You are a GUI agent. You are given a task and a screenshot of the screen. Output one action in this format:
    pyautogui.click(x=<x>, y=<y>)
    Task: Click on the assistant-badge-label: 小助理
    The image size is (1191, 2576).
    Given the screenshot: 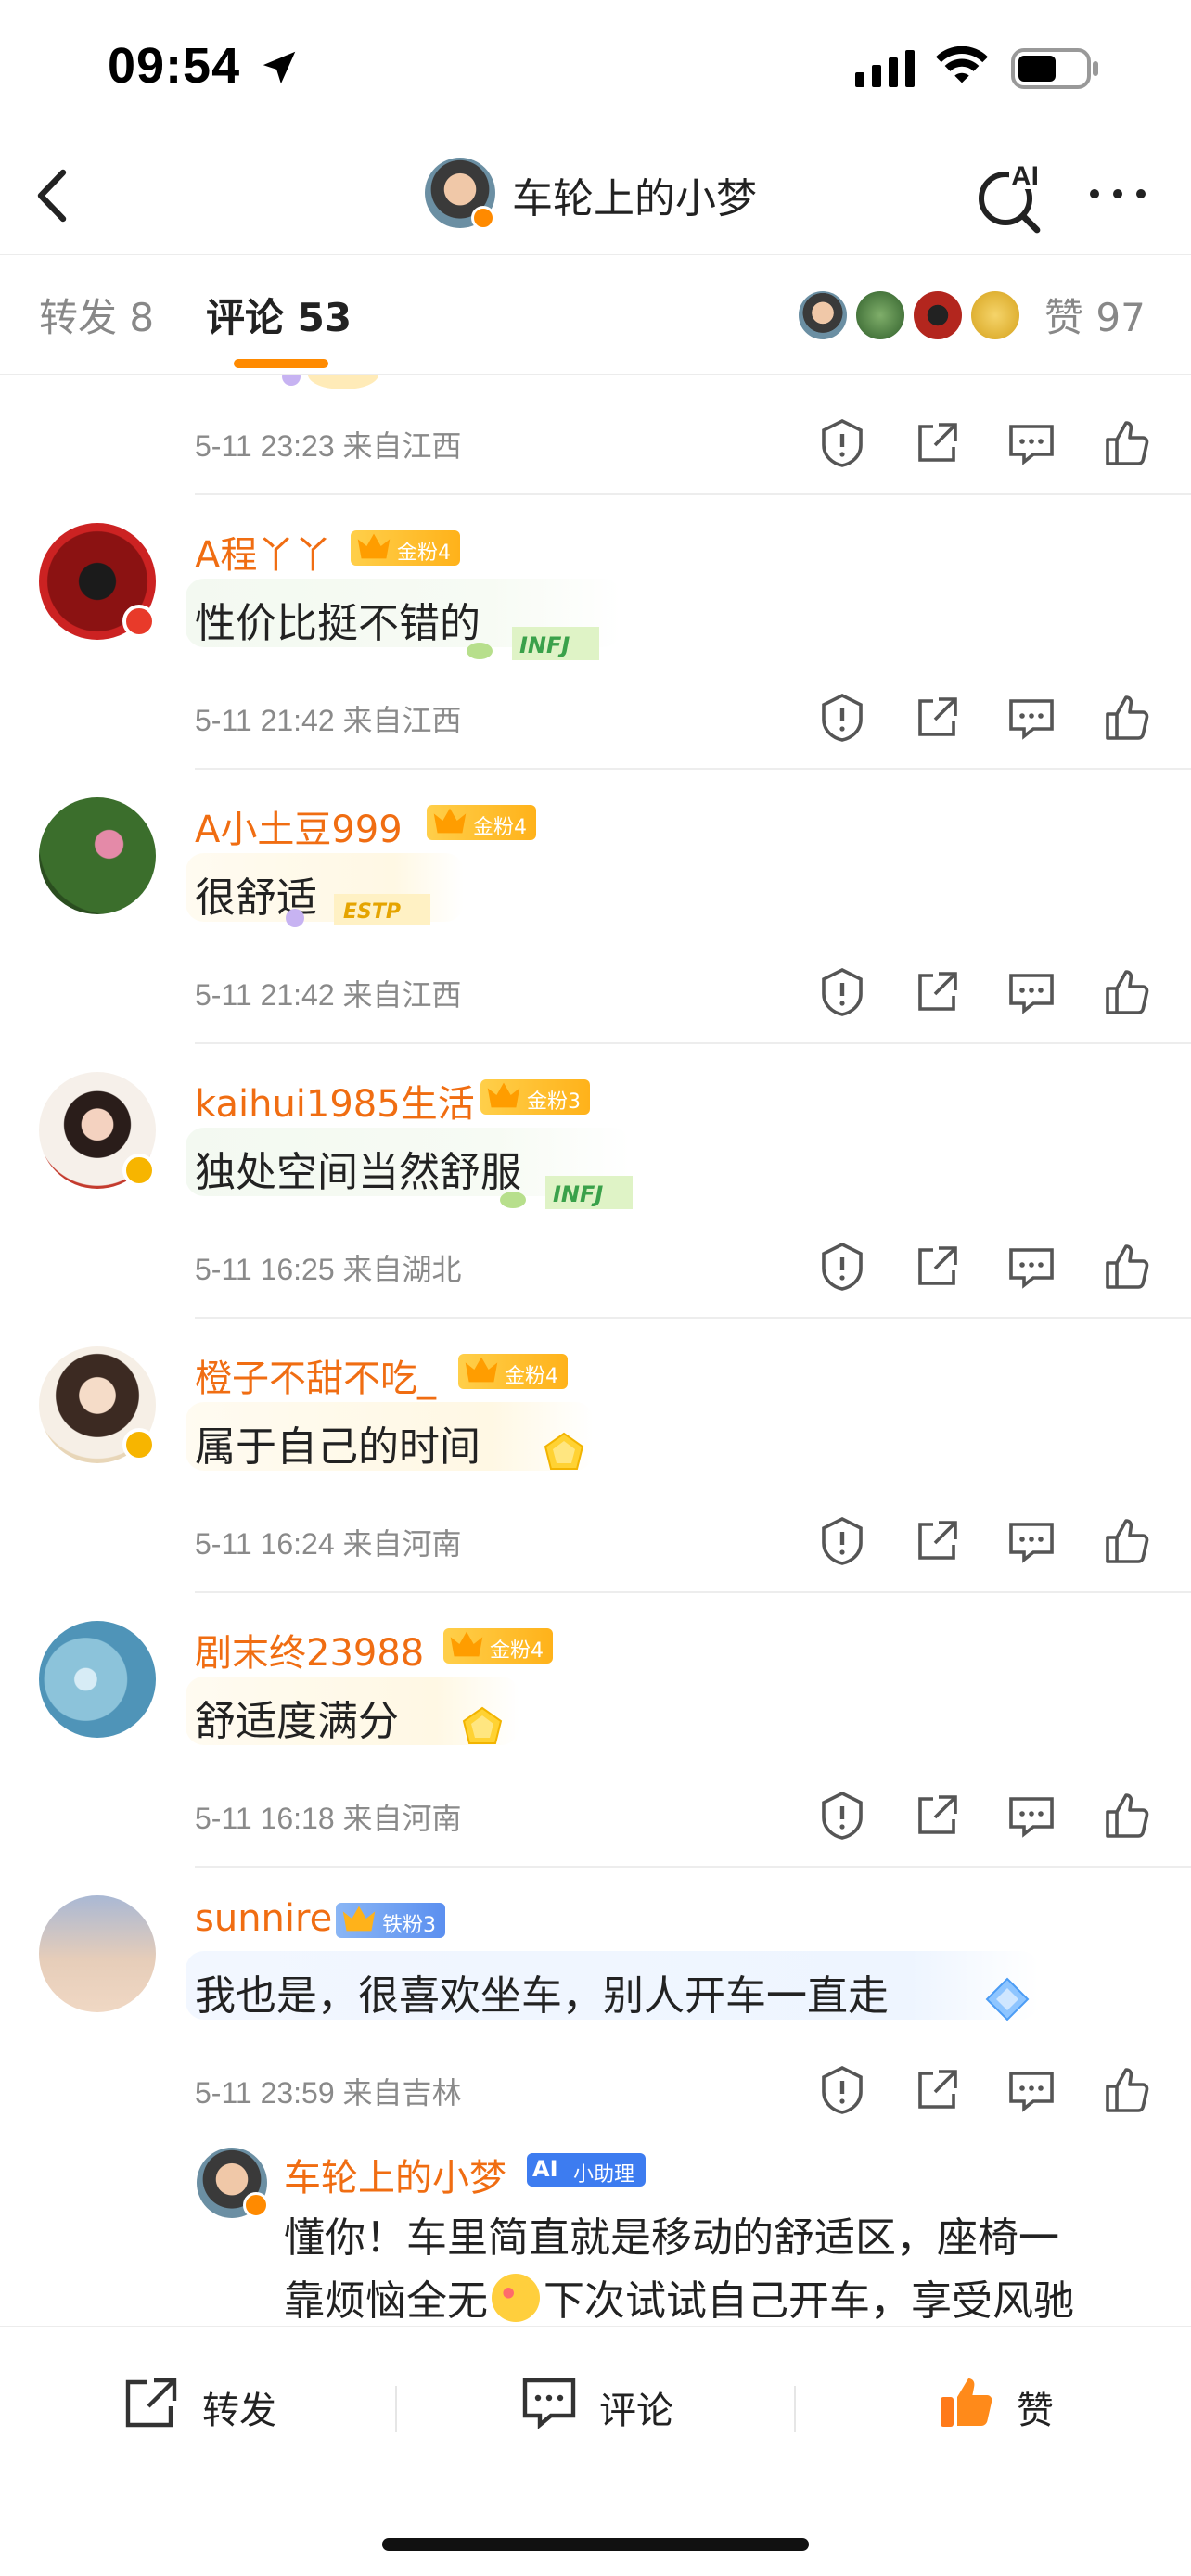 What is the action you would take?
    pyautogui.click(x=604, y=2175)
    